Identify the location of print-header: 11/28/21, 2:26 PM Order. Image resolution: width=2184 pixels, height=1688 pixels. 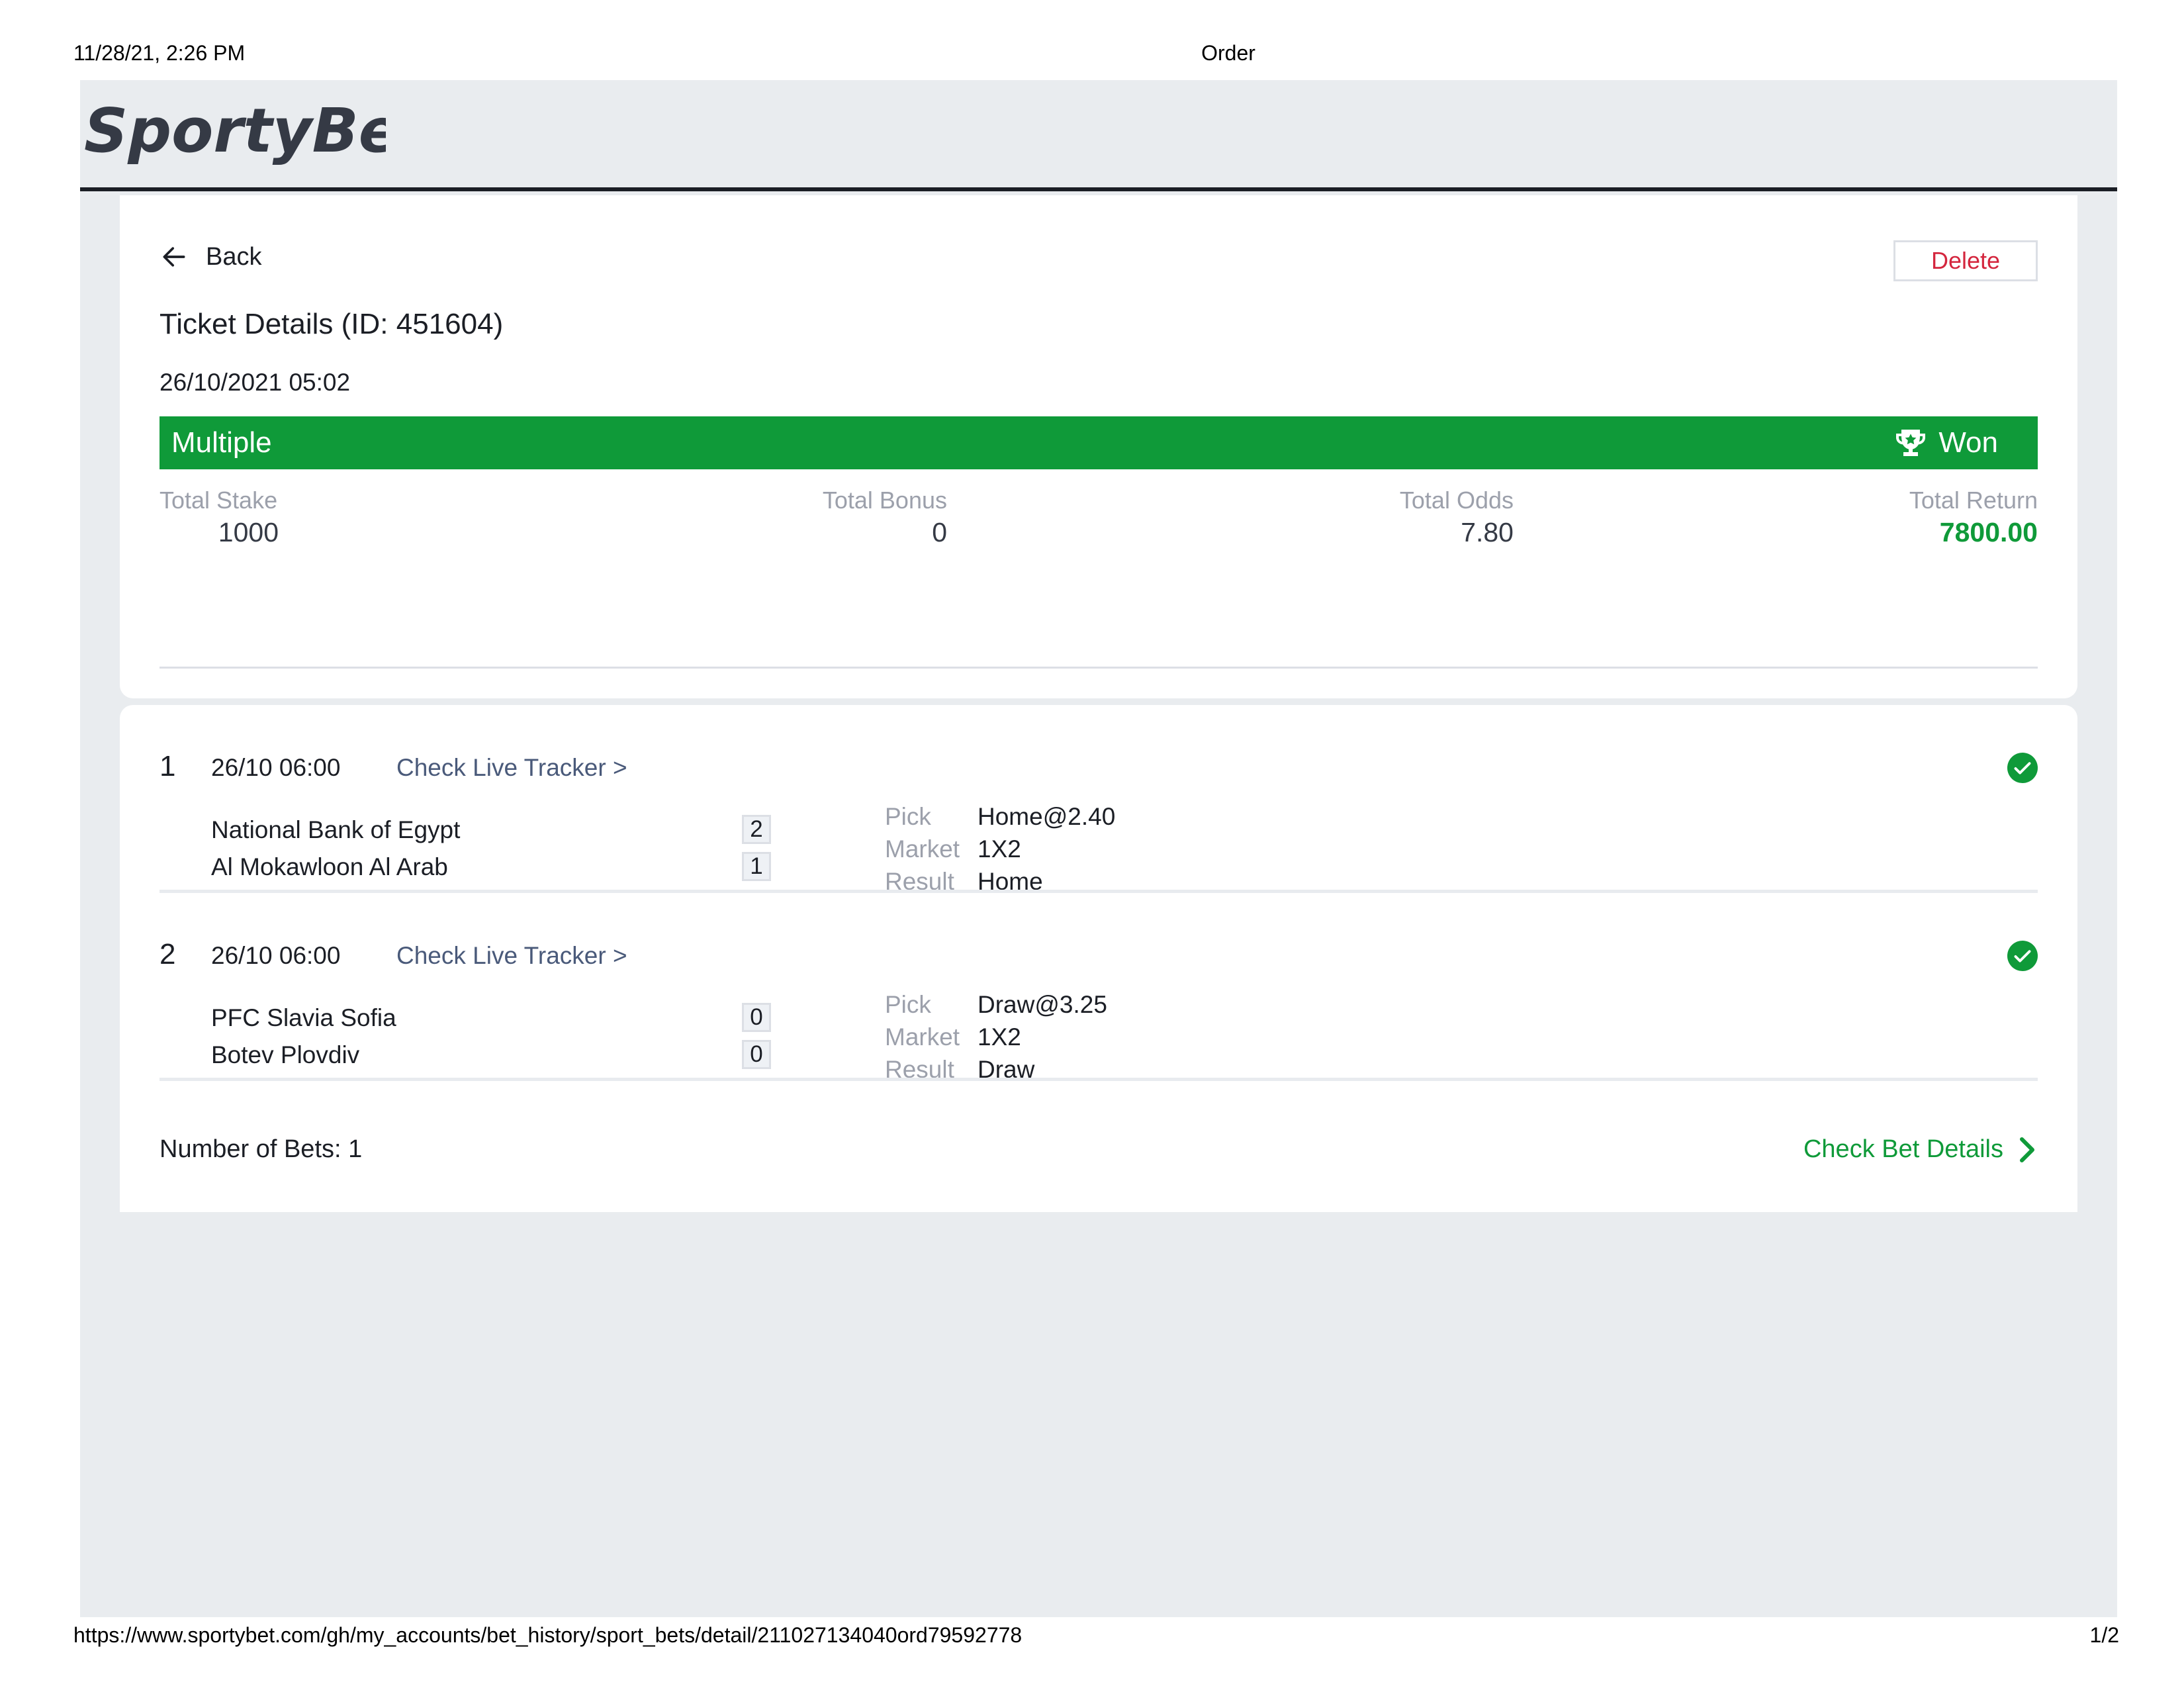
(1092, 54).